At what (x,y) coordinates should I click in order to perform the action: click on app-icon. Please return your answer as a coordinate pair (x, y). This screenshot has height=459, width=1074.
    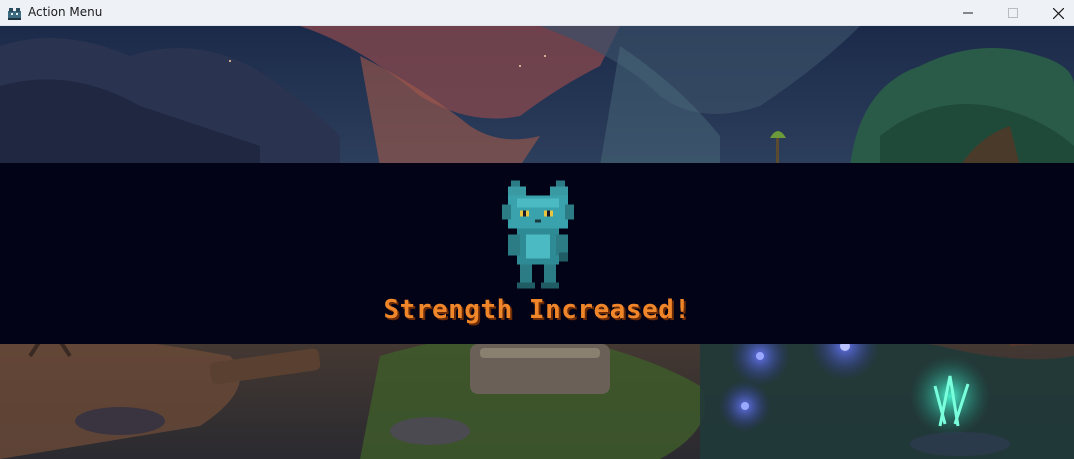
    Looking at the image, I should click on (14, 12).